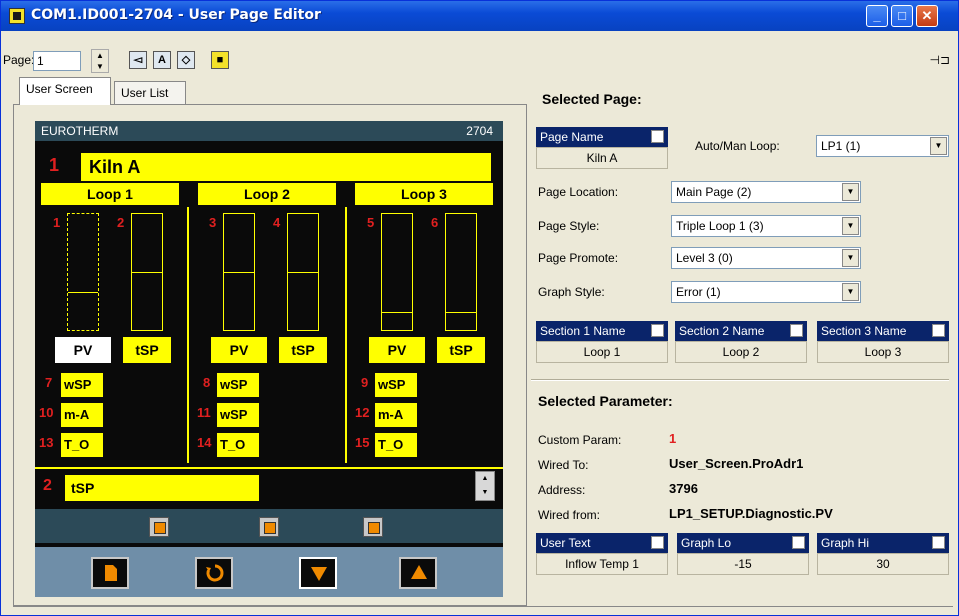 The width and height of the screenshot is (959, 616). I want to click on user-text-field: User Text Inflow Temp 1, so click(602, 554).